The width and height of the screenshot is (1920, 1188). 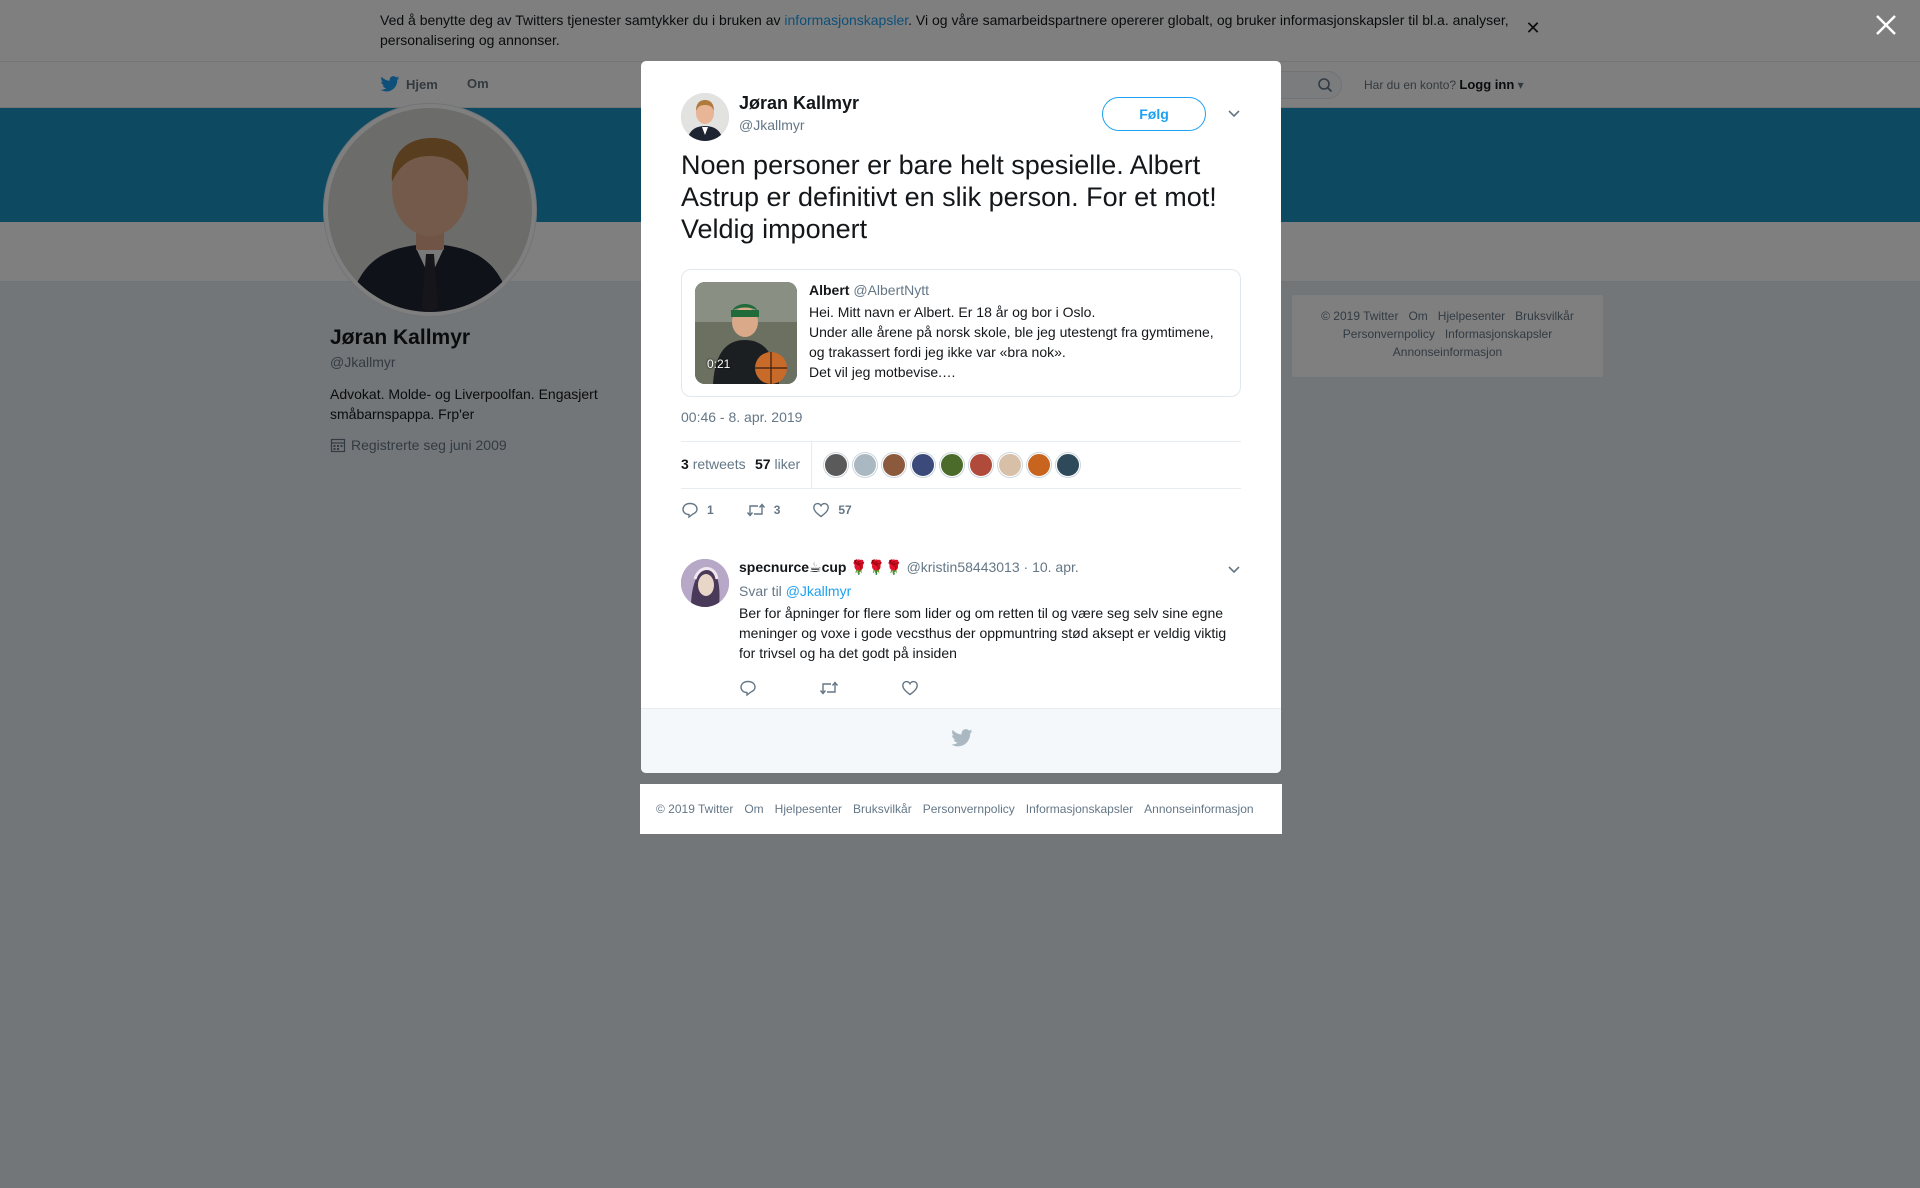 What do you see at coordinates (821, 567) in the screenshot?
I see `reply-author-name: specnurce☕cup 🌹🌹🌹` at bounding box center [821, 567].